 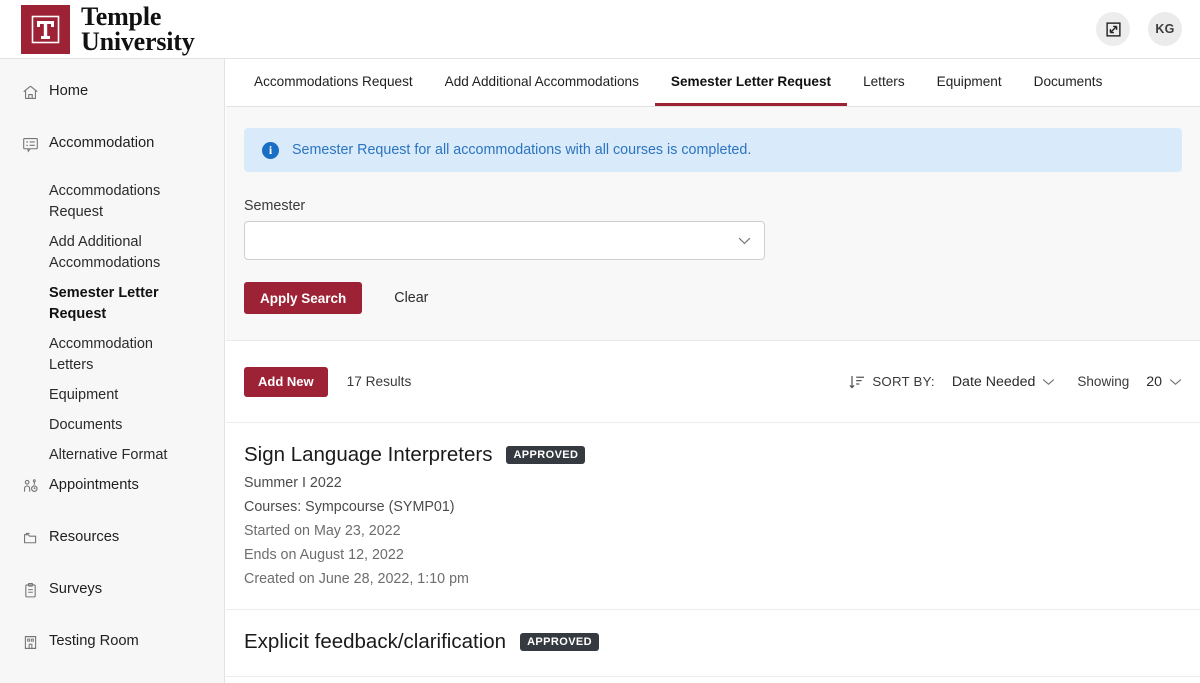 I want to click on showing-count-dropdown: 20, so click(x=1164, y=382).